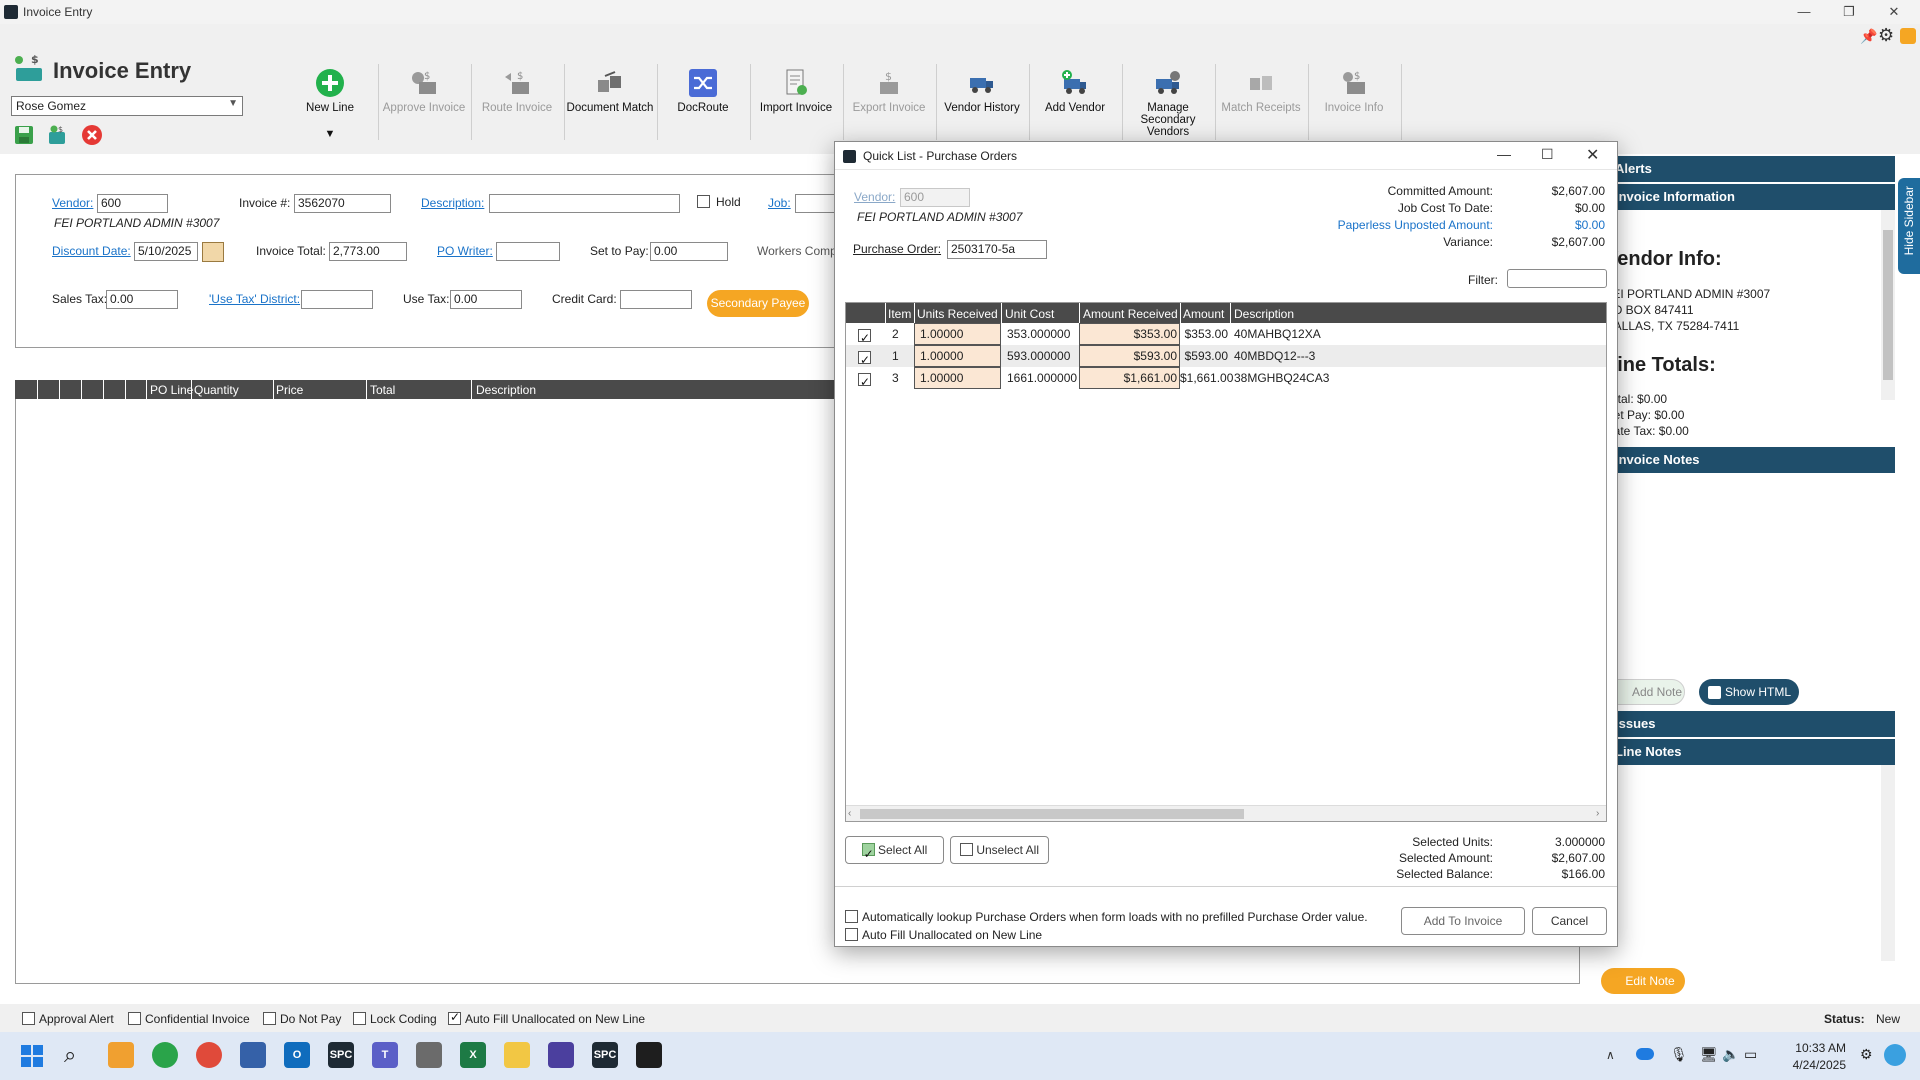 This screenshot has width=1920, height=1080. Describe the element at coordinates (997, 249) in the screenshot. I see `purchase-order-field: 2503170-5a` at that location.